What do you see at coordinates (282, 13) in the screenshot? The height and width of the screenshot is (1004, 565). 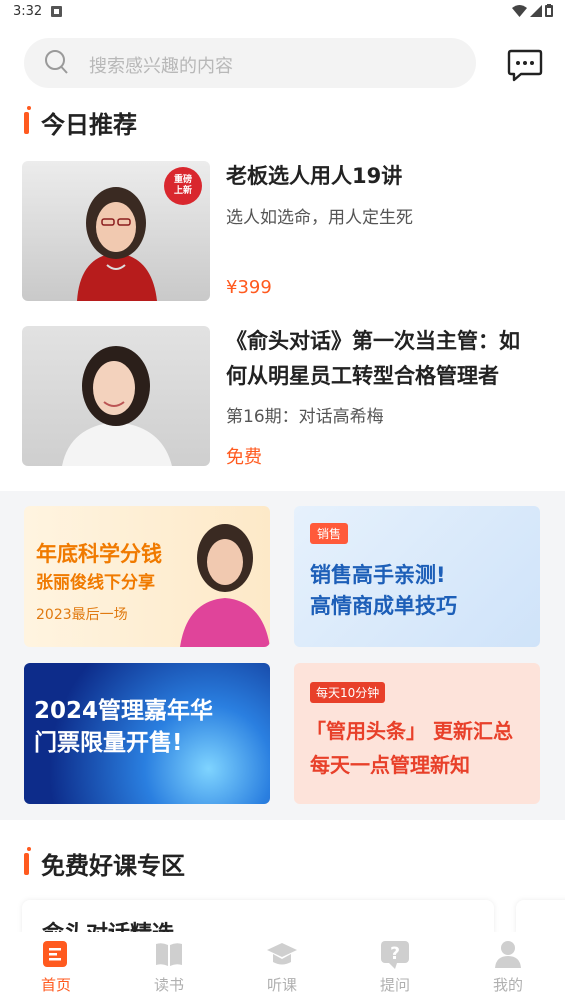 I see `status-bar: 3:32` at bounding box center [282, 13].